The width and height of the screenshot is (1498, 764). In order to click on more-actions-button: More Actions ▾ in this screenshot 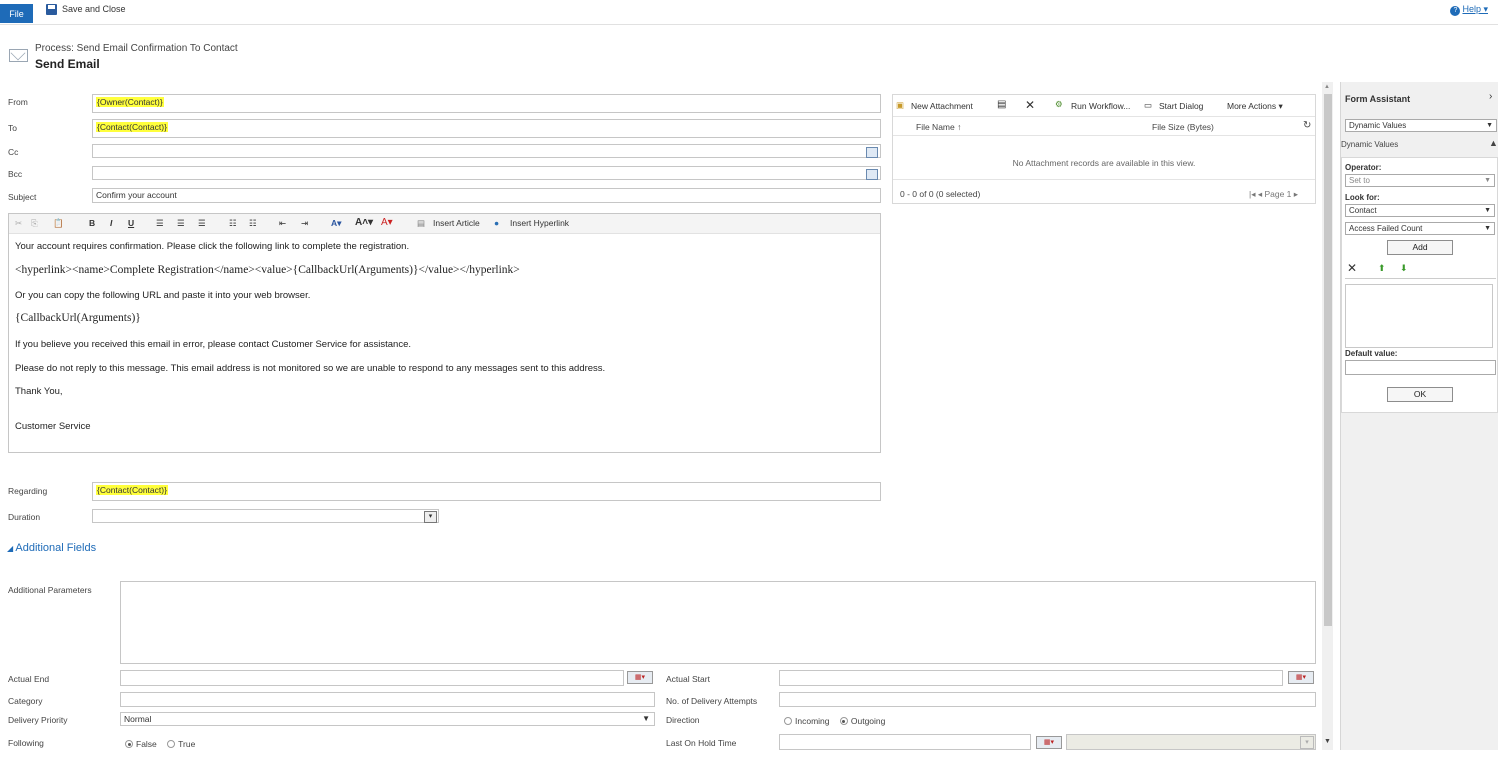, I will do `click(1255, 106)`.